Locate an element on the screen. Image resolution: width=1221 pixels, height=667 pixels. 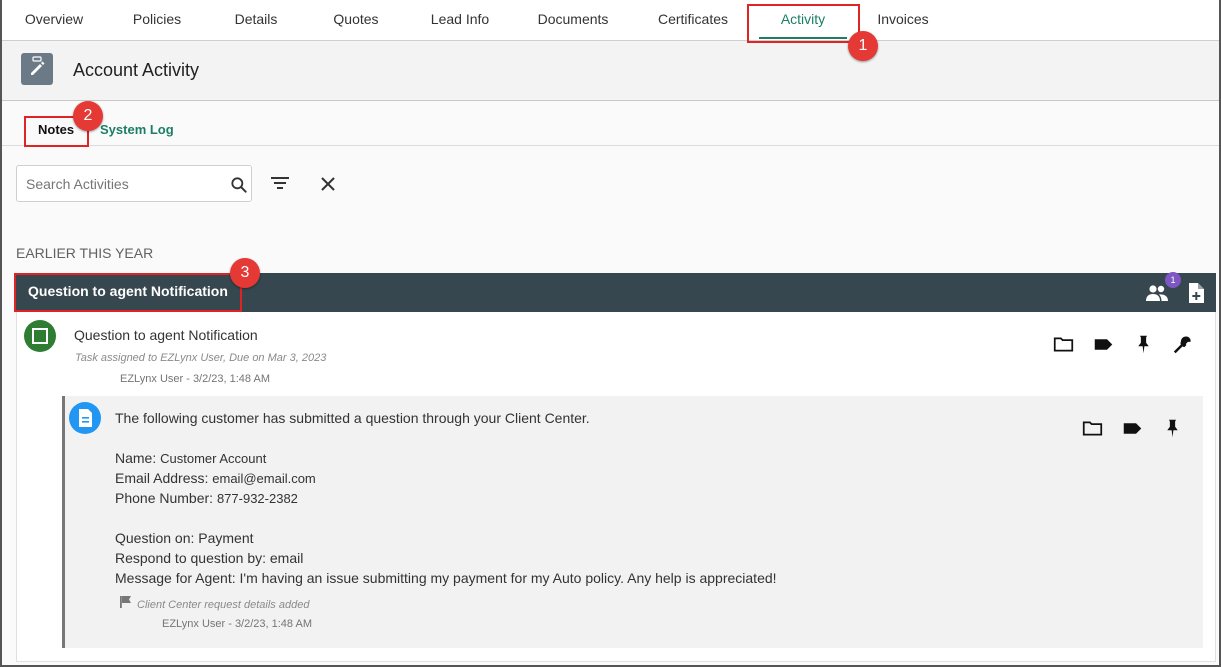
activity-group-header: Question to agent Notification 1 is located at coordinates (616, 292).